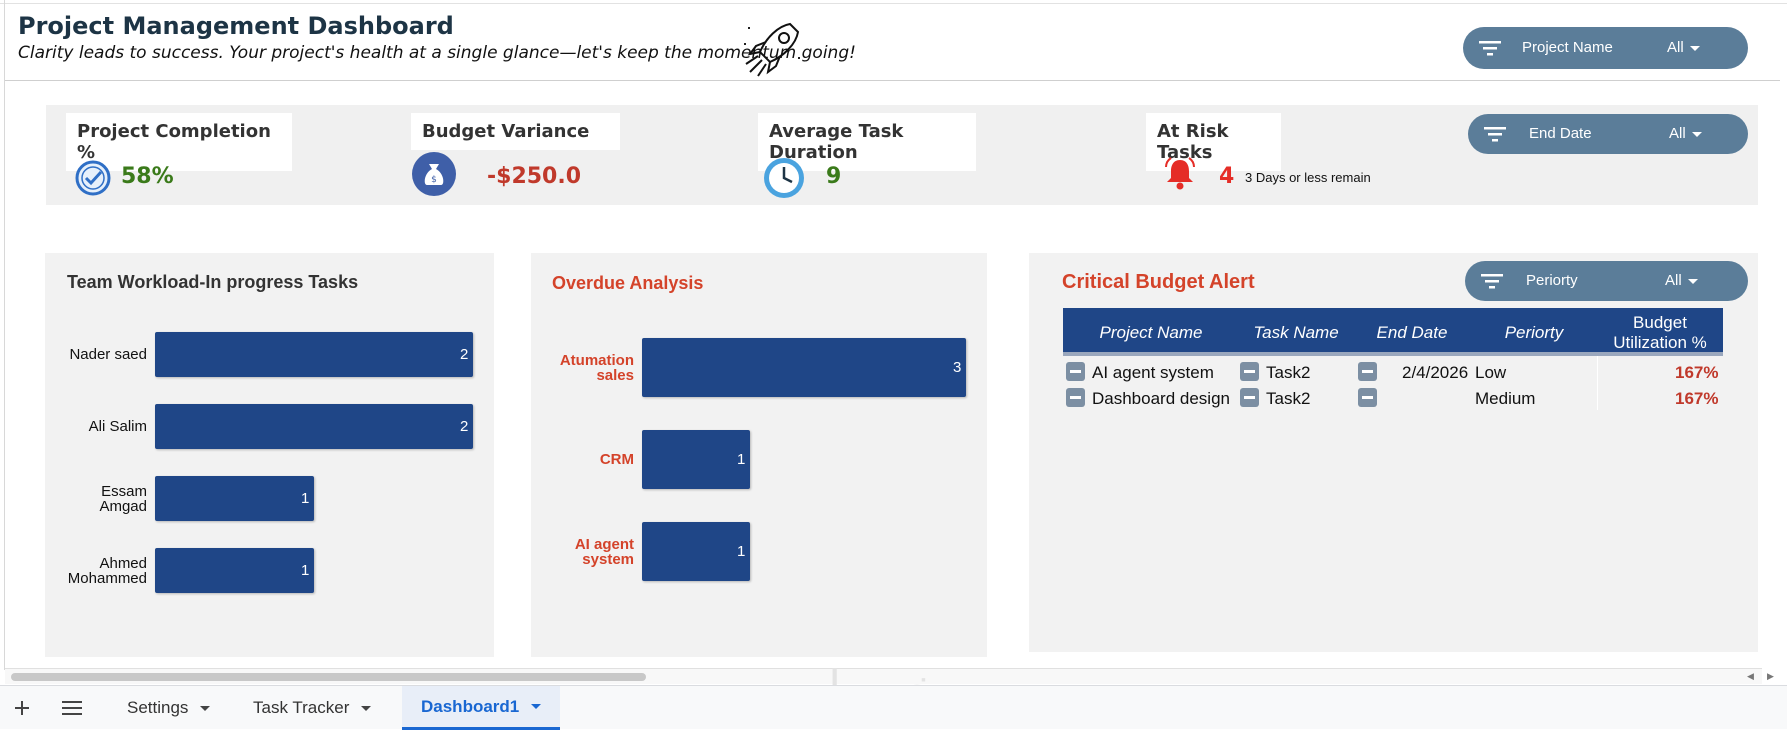 Image resolution: width=1787 pixels, height=730 pixels. I want to click on row1-utilization: 167%, so click(1697, 372).